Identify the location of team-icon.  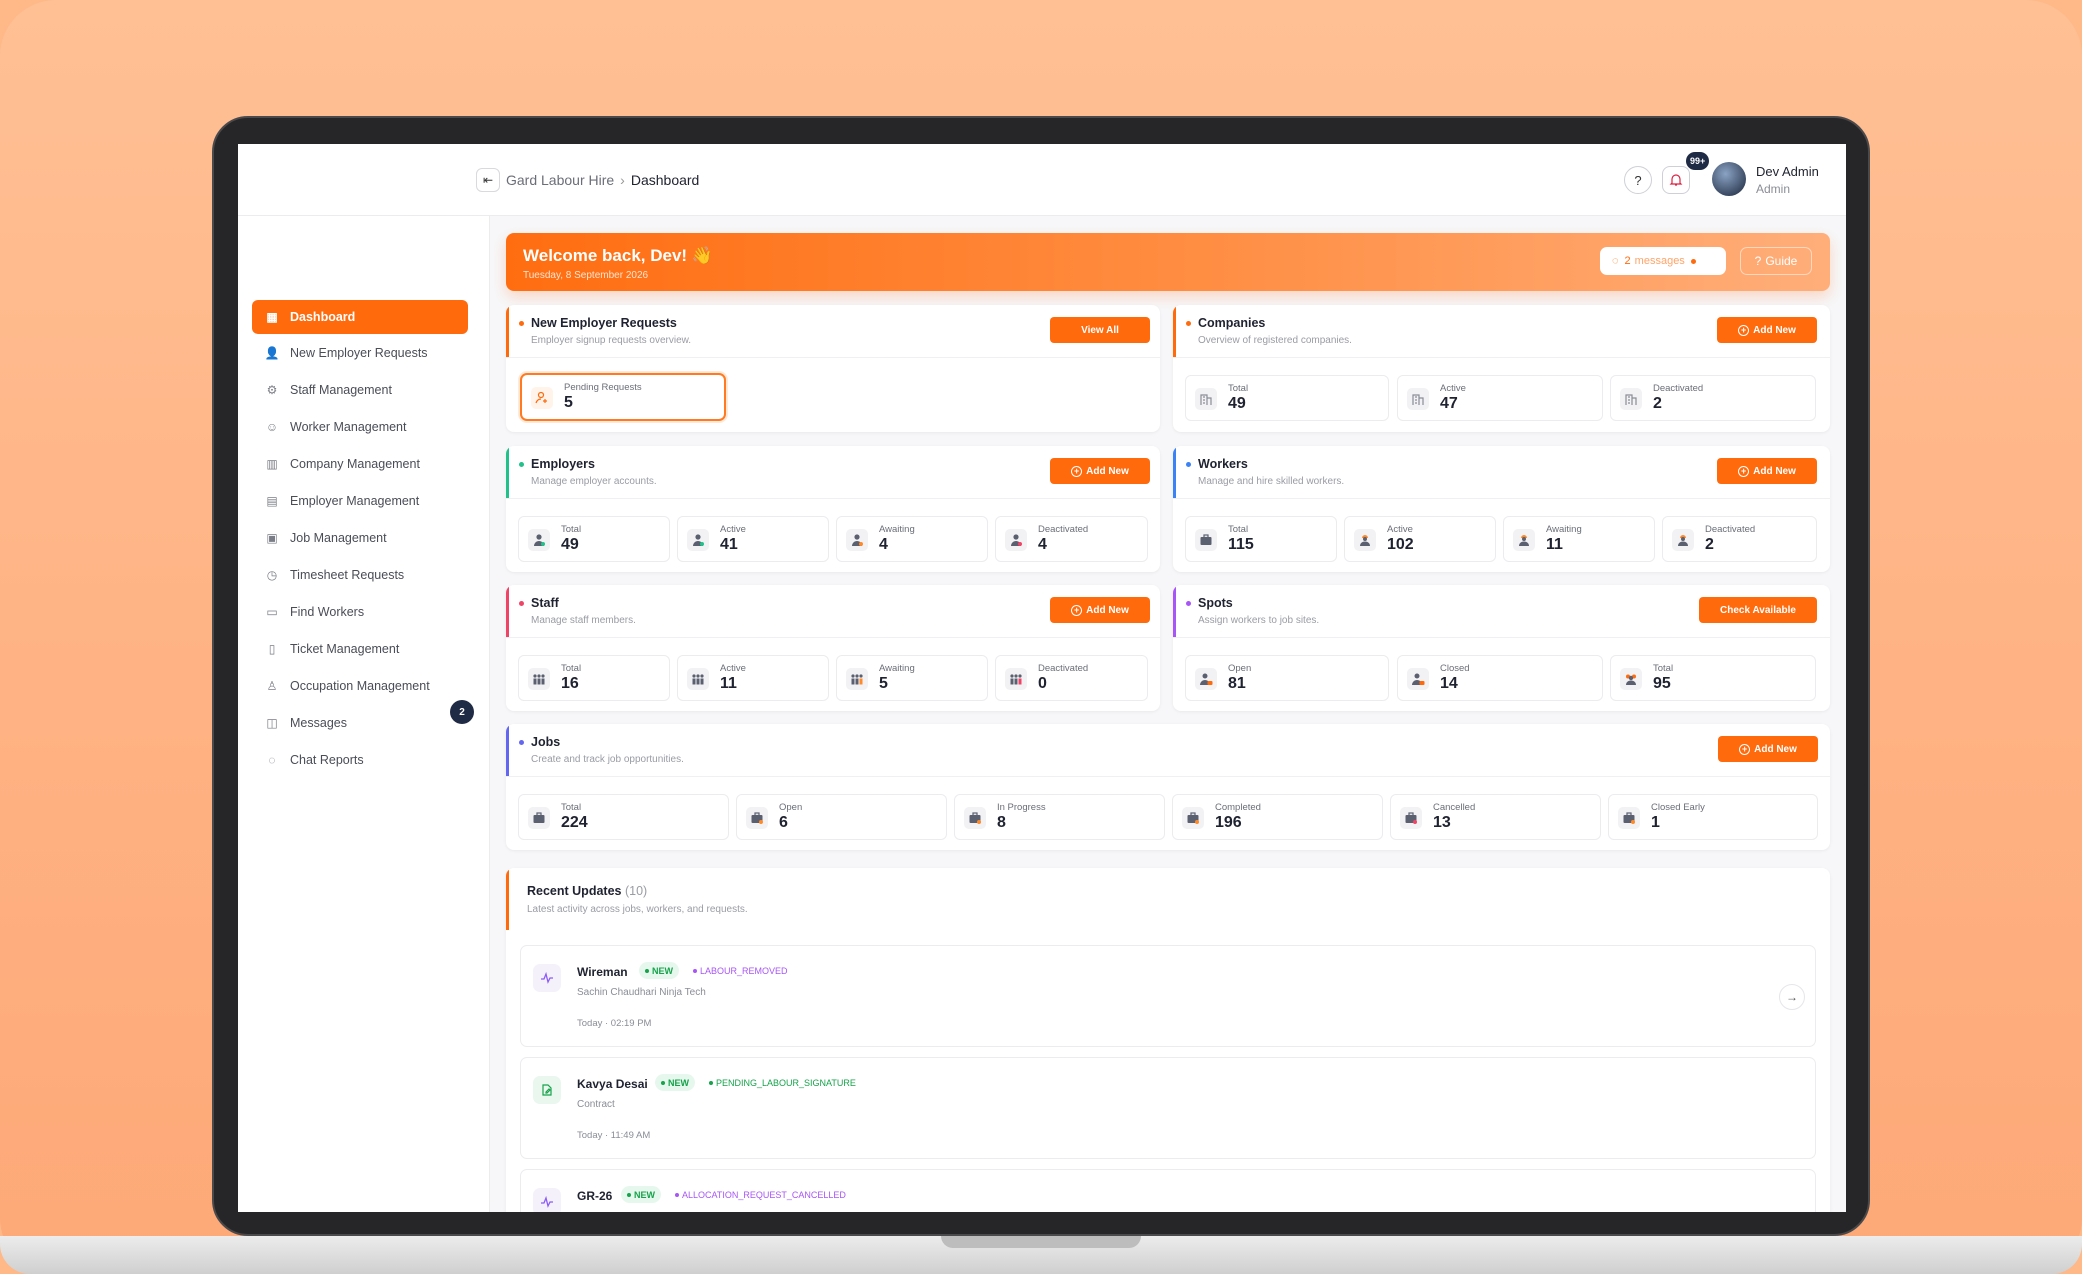
(1016, 679).